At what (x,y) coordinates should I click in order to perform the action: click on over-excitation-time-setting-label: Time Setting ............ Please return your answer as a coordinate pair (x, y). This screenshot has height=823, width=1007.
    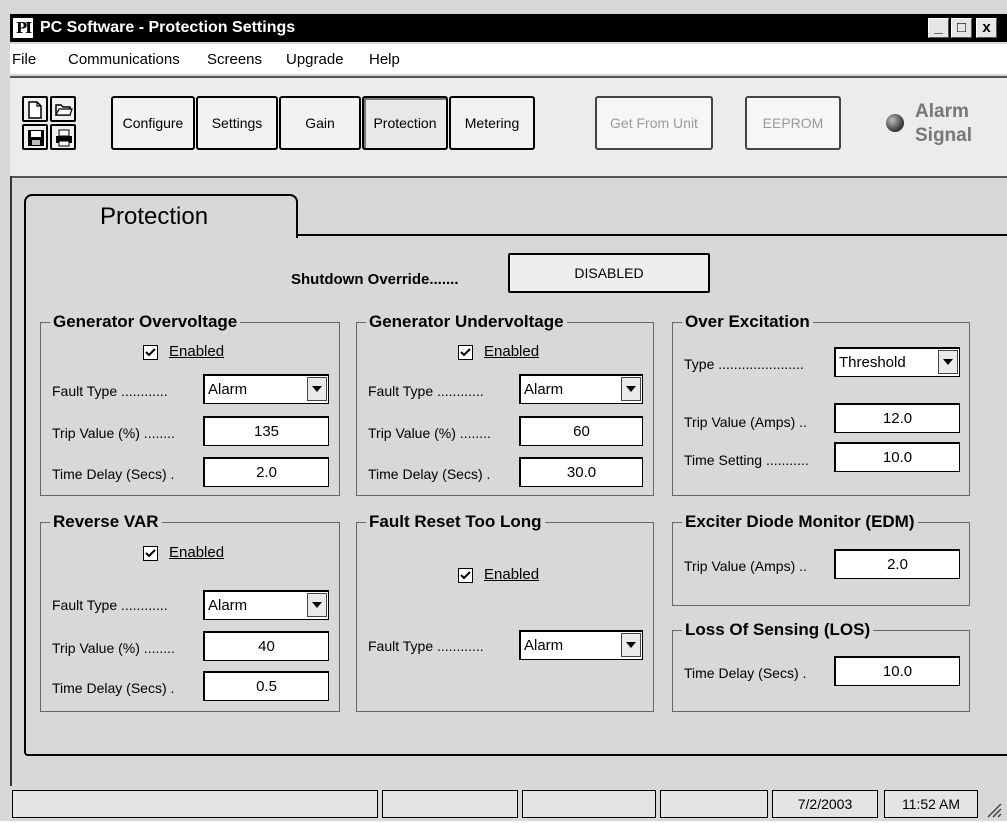
    Looking at the image, I should click on (746, 460).